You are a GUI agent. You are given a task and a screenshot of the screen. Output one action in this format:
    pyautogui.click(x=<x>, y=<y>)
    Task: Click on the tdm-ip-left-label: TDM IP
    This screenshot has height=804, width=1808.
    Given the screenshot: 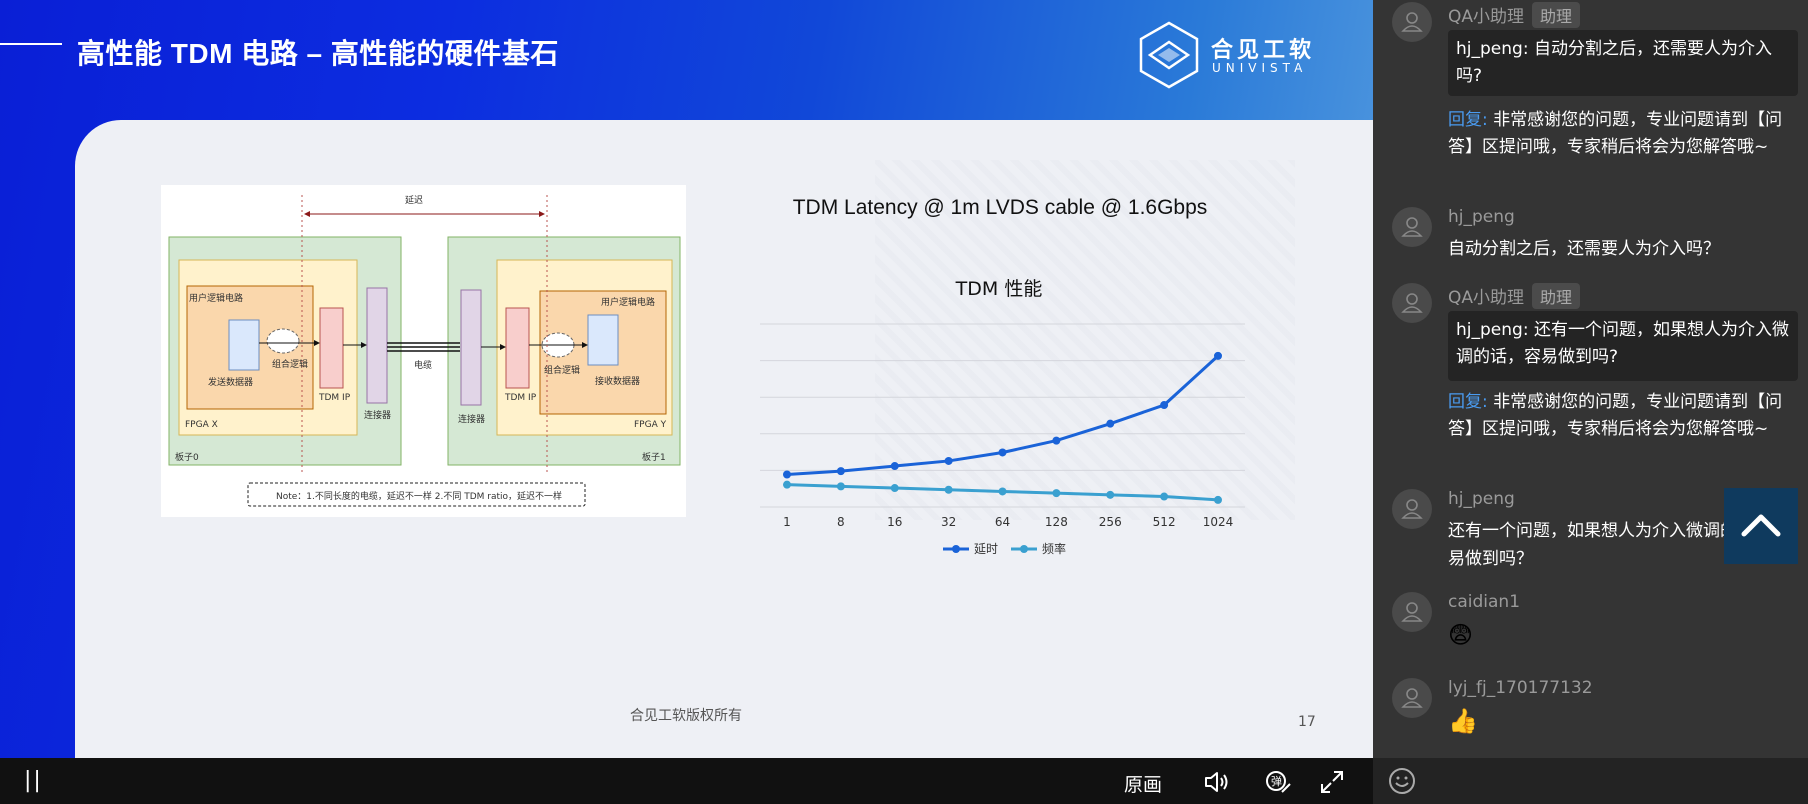 What is the action you would take?
    pyautogui.click(x=335, y=398)
    